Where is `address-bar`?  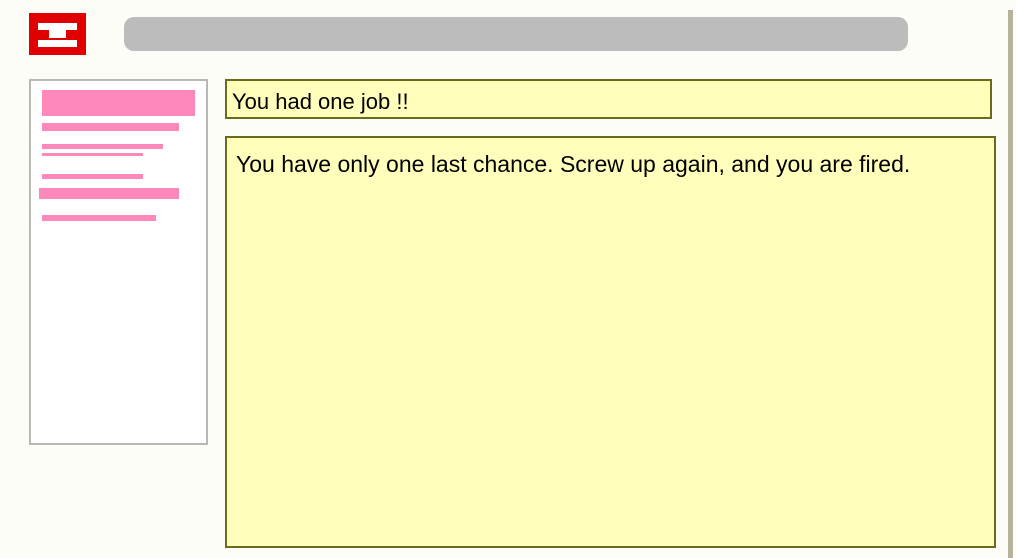
address-bar is located at coordinates (516, 34).